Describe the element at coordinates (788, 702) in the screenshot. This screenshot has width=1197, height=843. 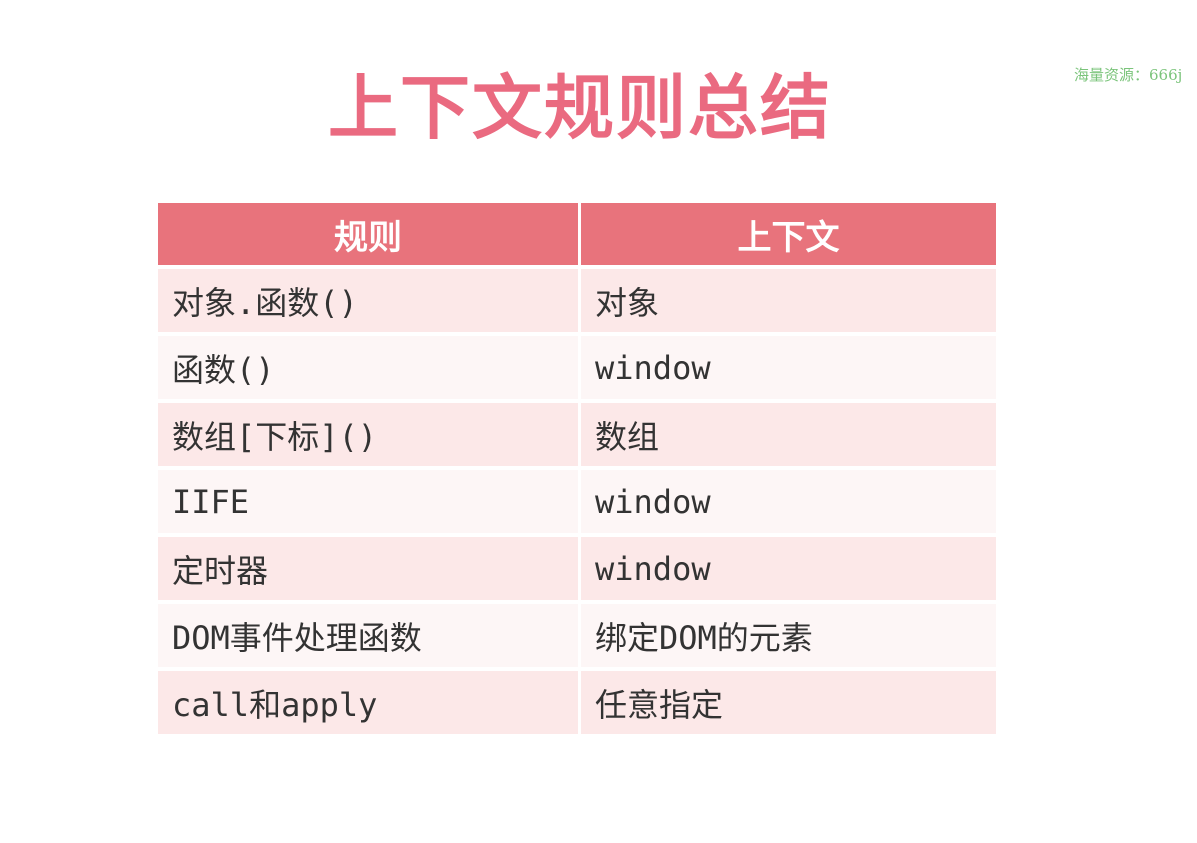
I see `context-cell: 任意指定` at that location.